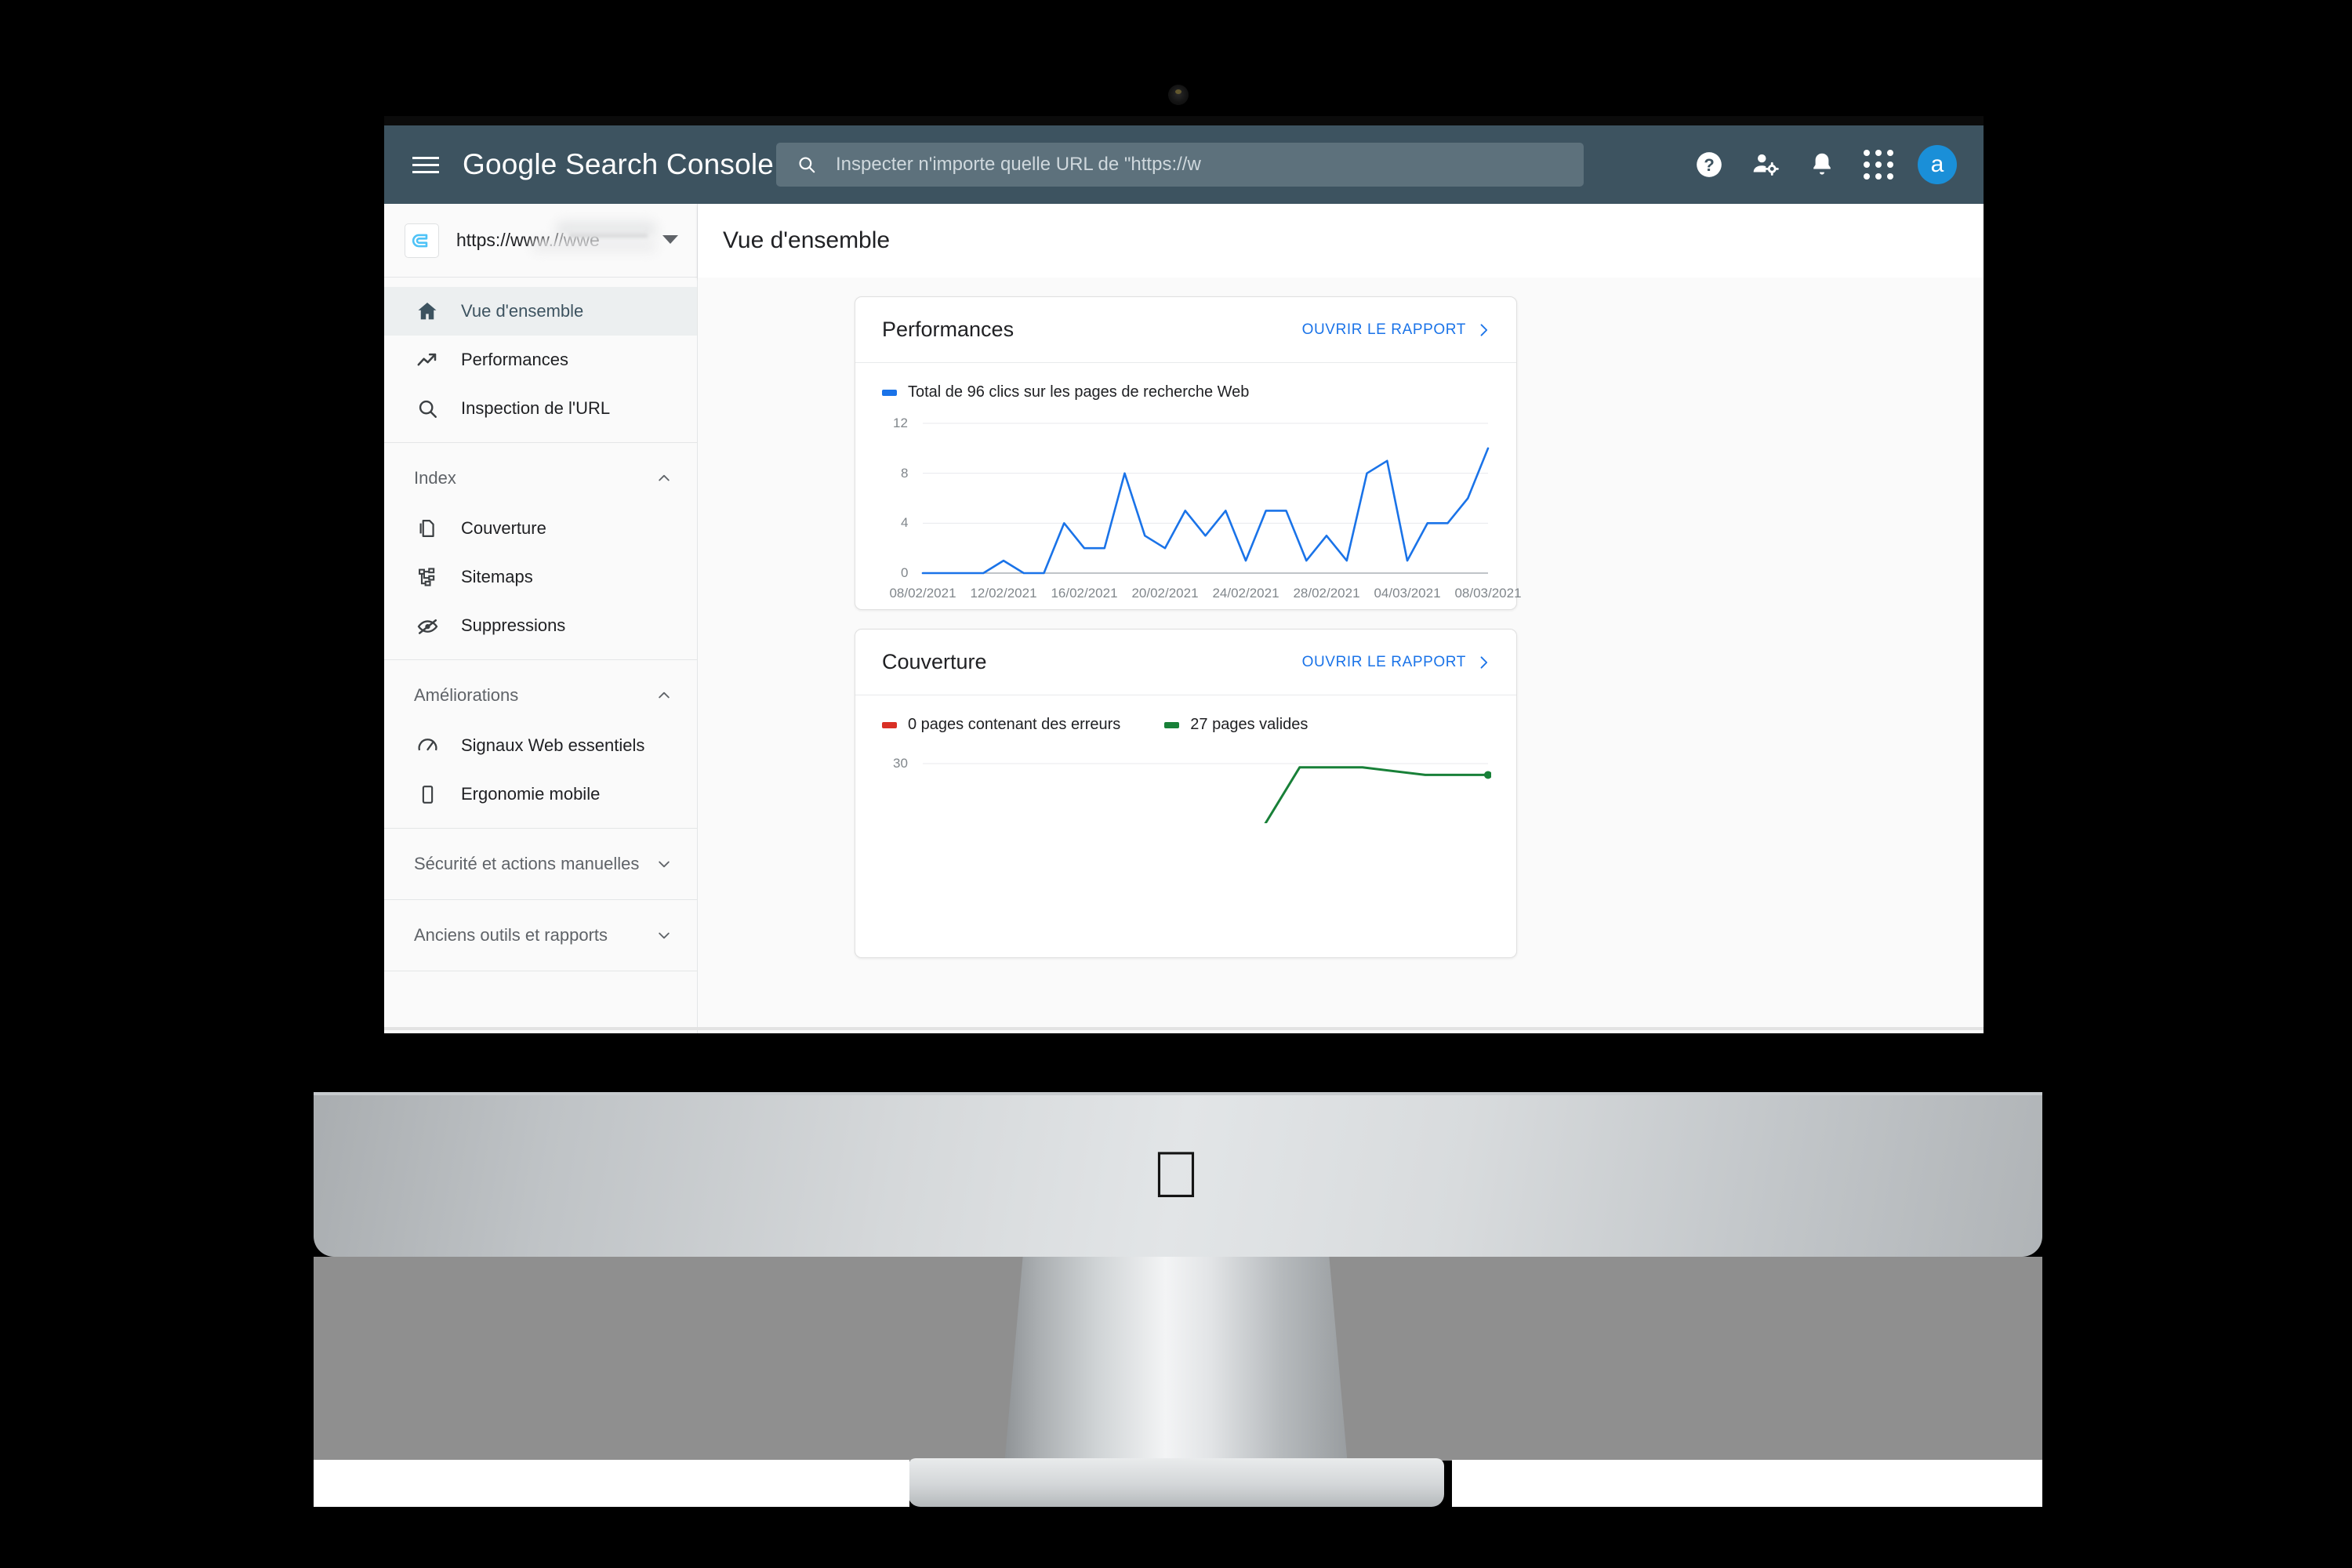  I want to click on screen-bottom-edge, so click(1184, 1028).